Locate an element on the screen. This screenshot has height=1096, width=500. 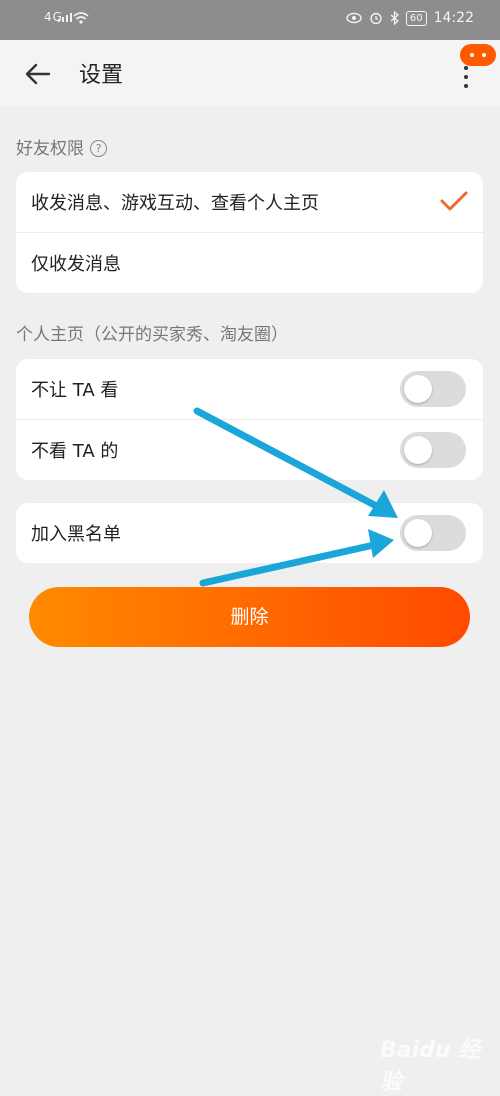
toggle-label: 不让 TA 看 is located at coordinates (75, 390).